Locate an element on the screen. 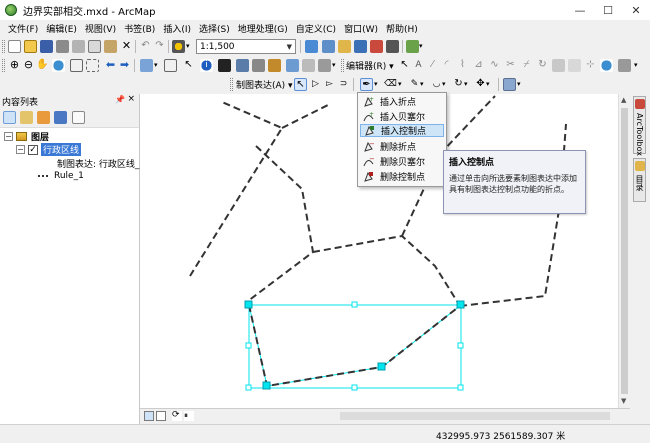 This screenshot has height=443, width=650. editor-toolbar-icon is located at coordinates (311, 46).